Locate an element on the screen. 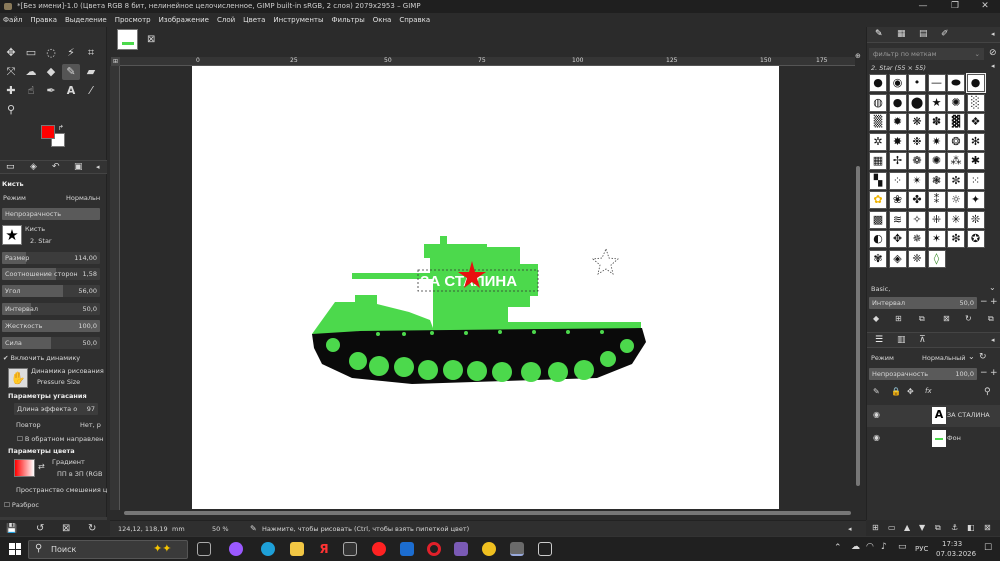 This screenshot has height=561, width=1000. tag-icon: ◆ is located at coordinates (876, 318).